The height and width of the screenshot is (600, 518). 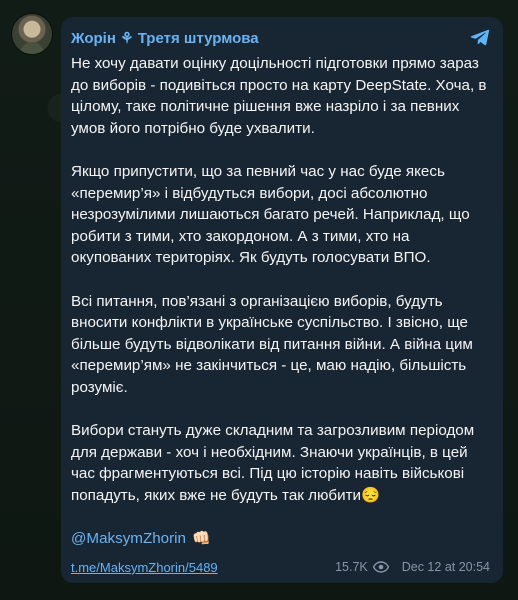 I want to click on signature: @MaksymZhorin 👊🏻, so click(x=280, y=538).